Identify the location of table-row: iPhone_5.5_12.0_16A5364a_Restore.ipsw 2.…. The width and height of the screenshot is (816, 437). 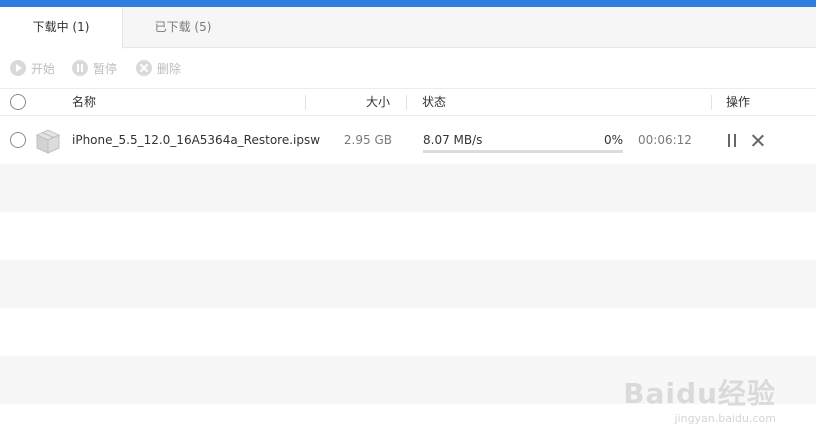
(408, 140).